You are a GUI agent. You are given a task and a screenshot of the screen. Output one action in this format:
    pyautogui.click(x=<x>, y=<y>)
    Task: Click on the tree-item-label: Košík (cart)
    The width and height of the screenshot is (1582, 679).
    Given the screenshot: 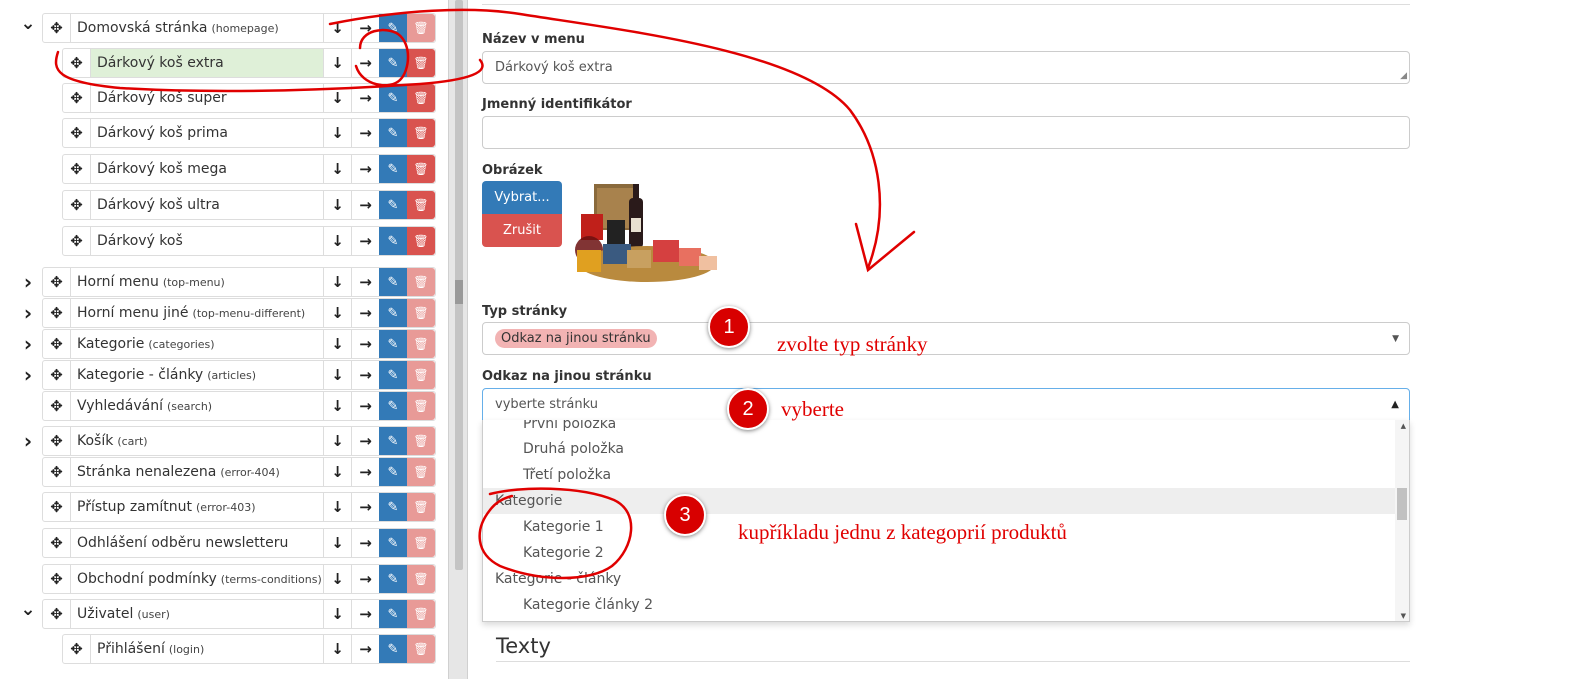 What is the action you would take?
    pyautogui.click(x=197, y=441)
    